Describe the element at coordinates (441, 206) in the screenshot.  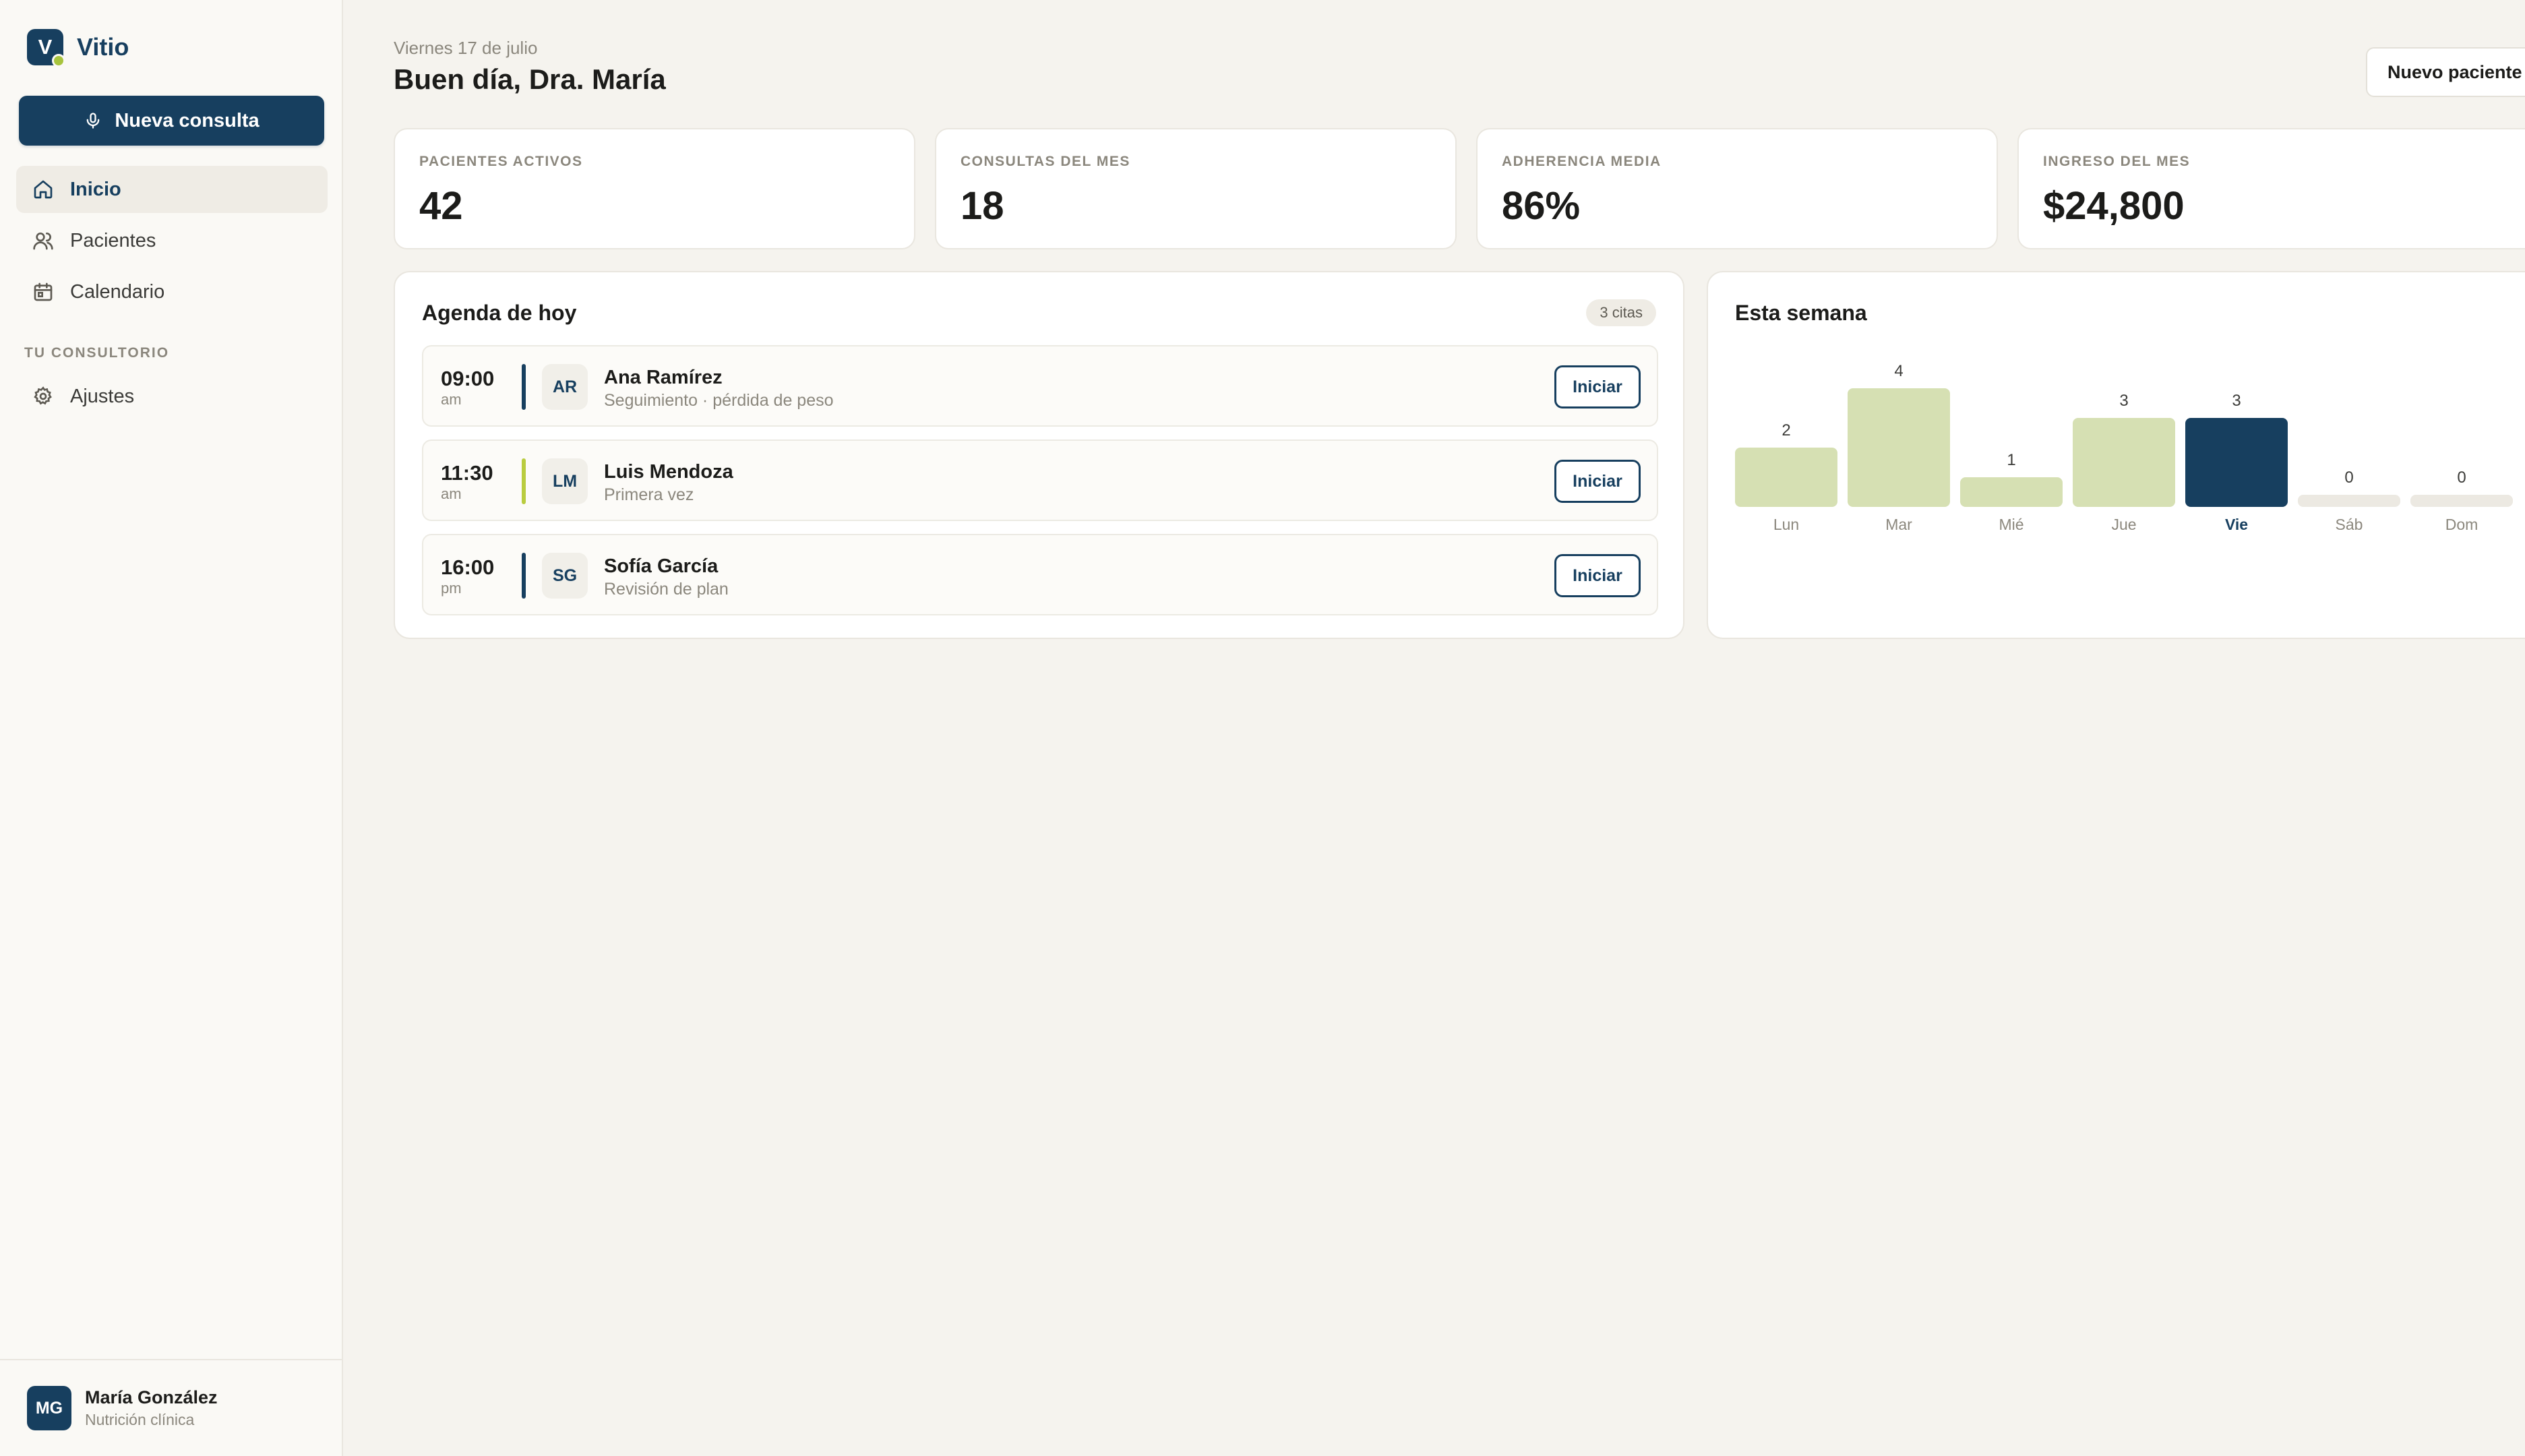
I see `stat-value: 42` at that location.